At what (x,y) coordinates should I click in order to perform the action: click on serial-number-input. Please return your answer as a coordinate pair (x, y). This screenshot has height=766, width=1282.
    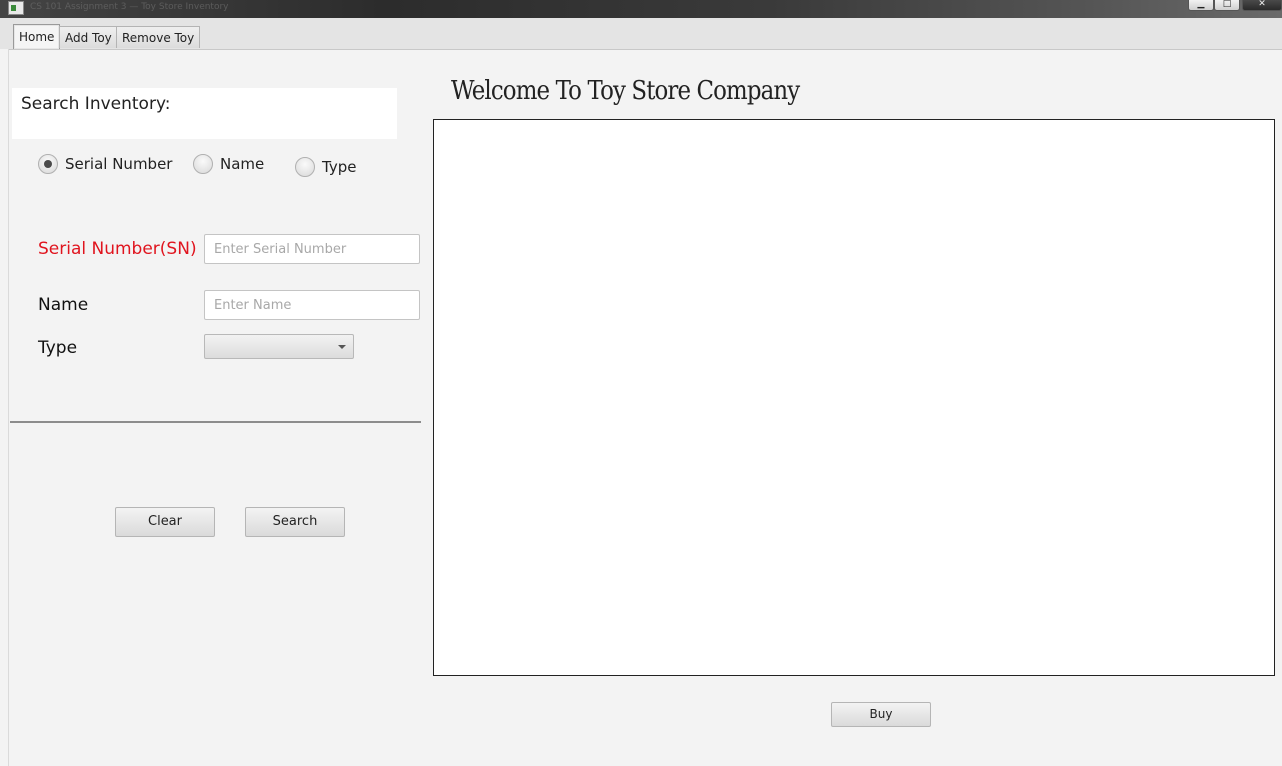
    Looking at the image, I should click on (312, 249).